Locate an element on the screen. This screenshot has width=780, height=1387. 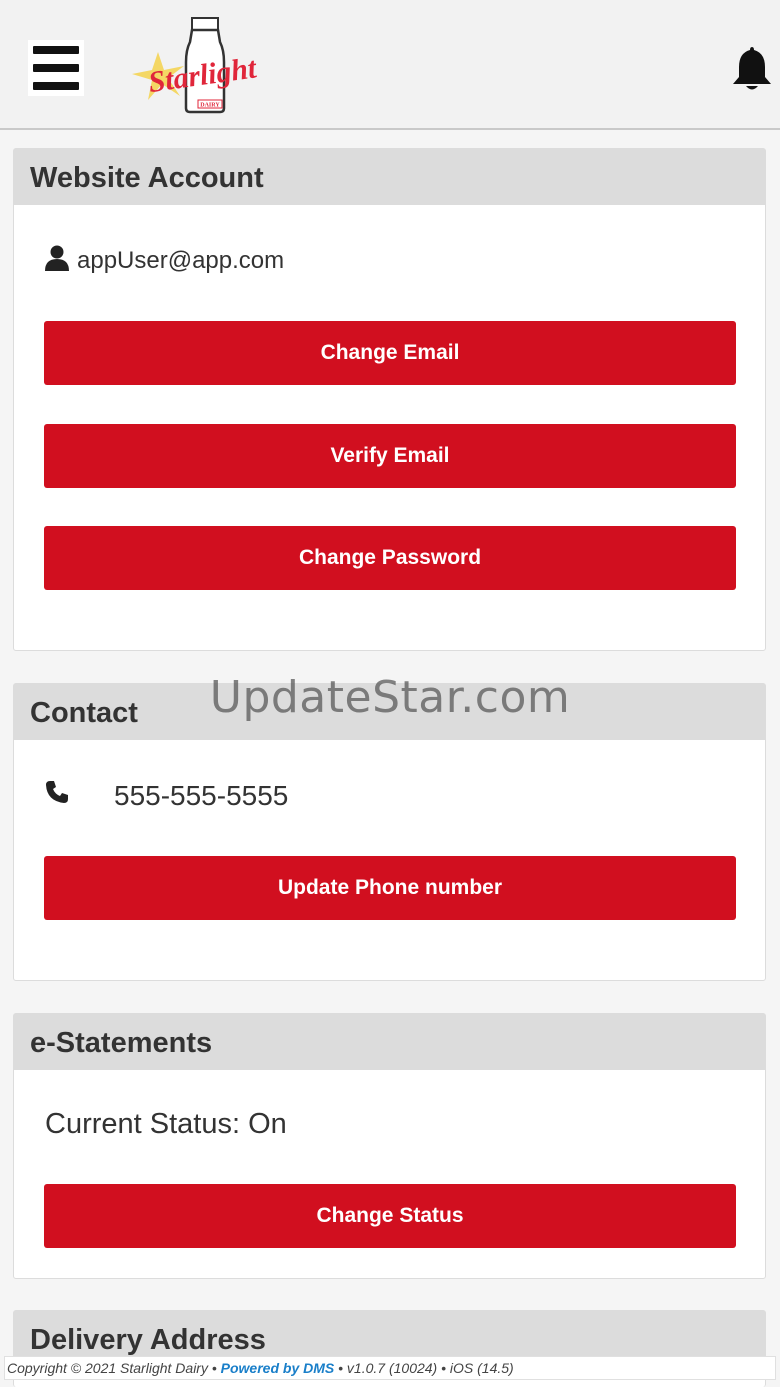
estatements-title: e-Statements is located at coordinates (389, 1042).